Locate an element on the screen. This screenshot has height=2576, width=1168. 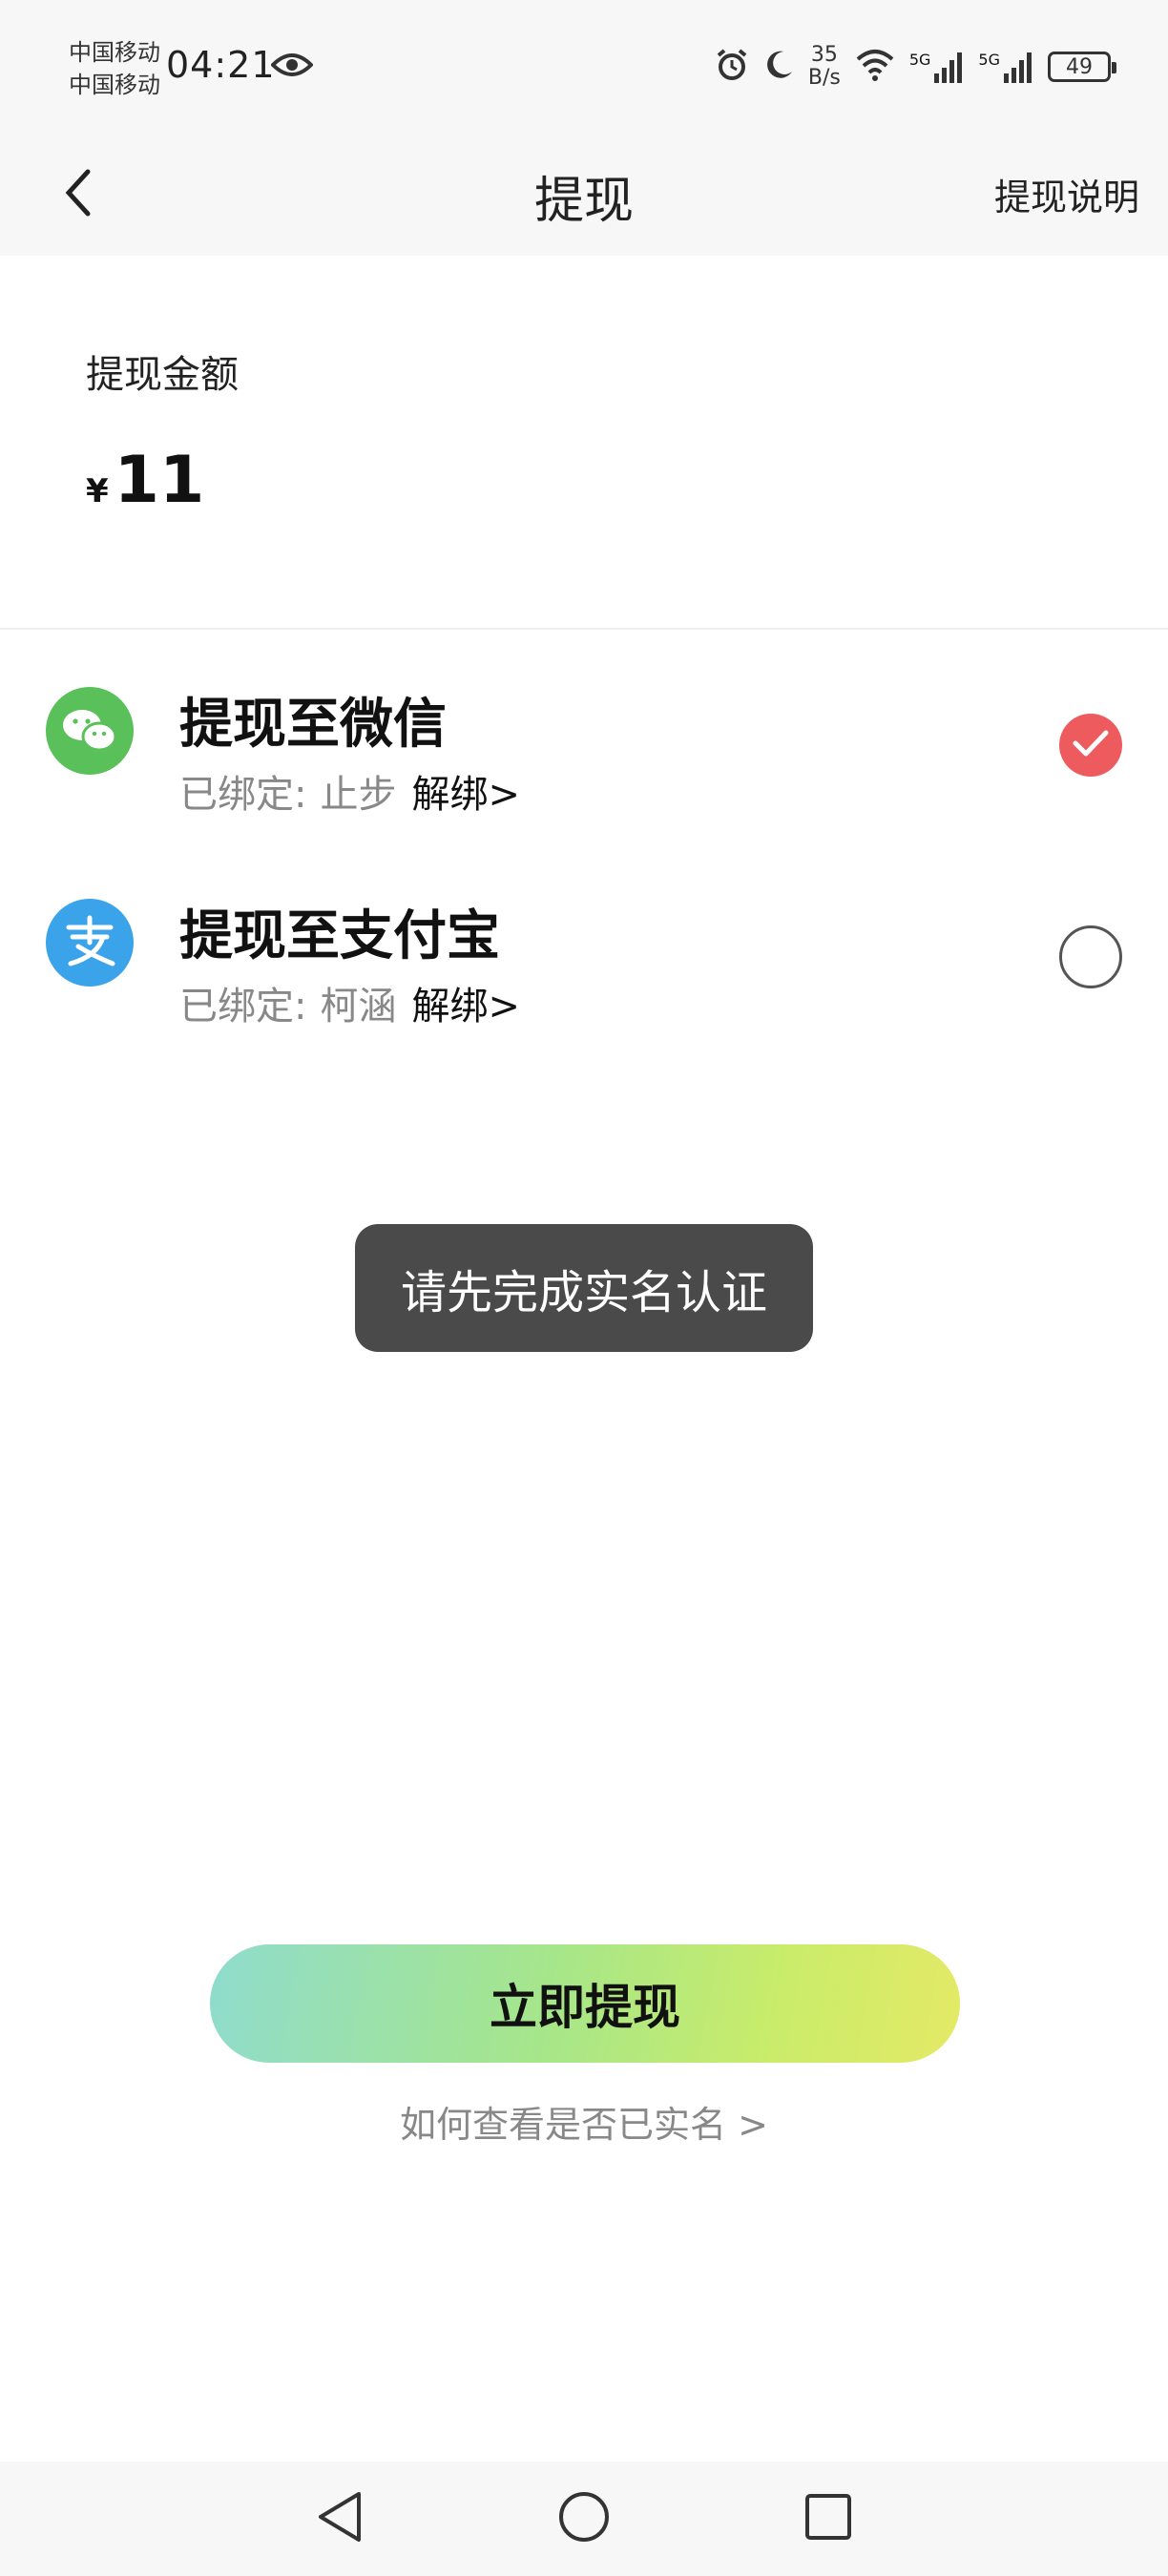
status-icons: 35 B/s 5G 5G 49 is located at coordinates (915, 66).